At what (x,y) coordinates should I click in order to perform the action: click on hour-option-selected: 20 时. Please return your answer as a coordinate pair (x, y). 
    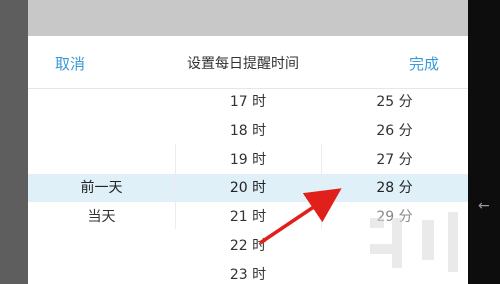
    Looking at the image, I should click on (248, 188).